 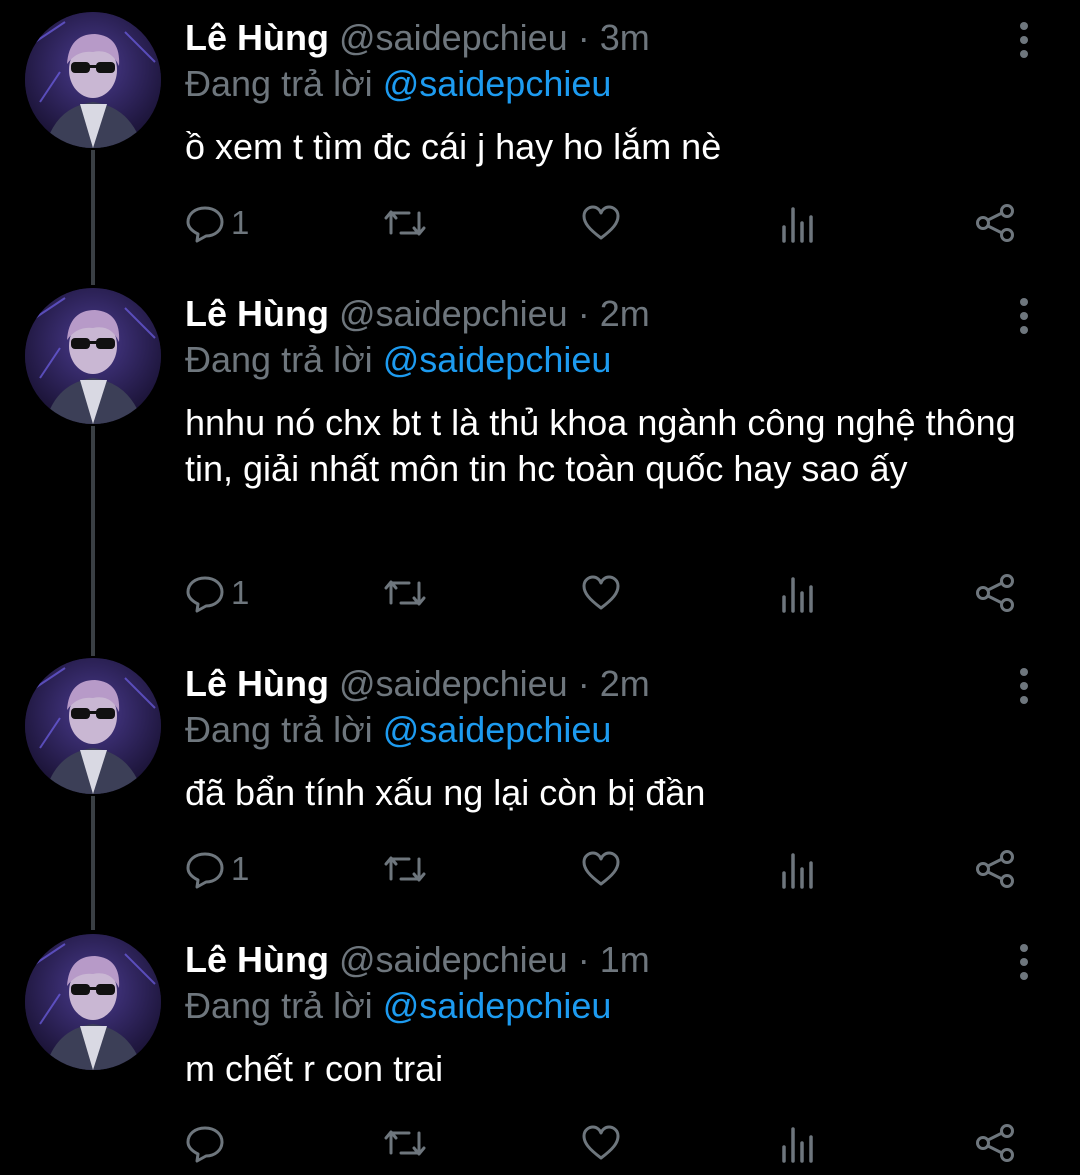 I want to click on tweet-header: Lê Hùng @saidepchieu · 1m, so click(x=417, y=960).